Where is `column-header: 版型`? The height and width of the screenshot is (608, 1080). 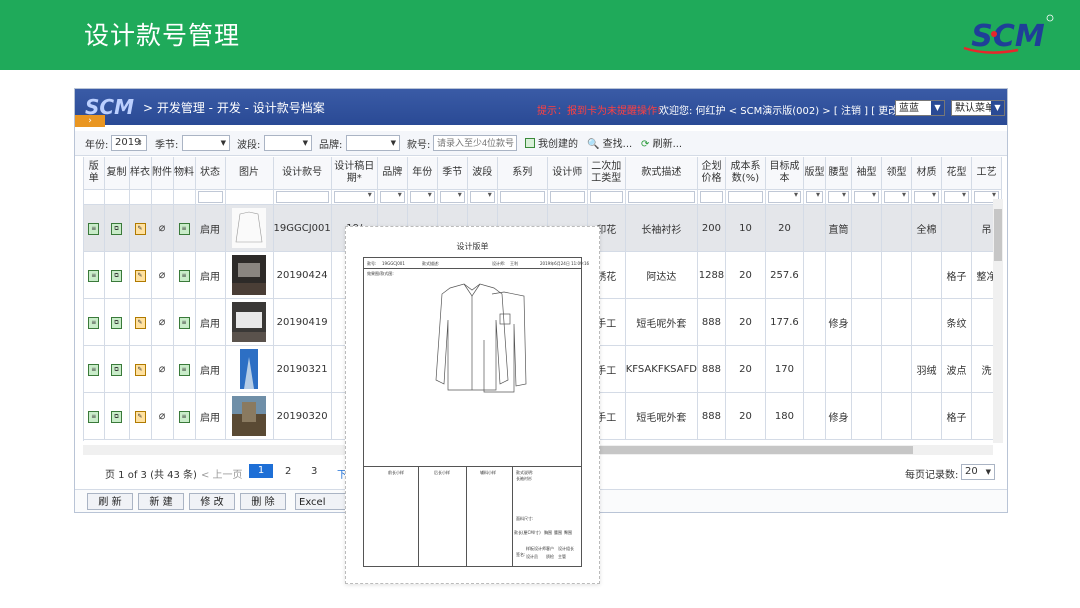
column-header: 版型 is located at coordinates (814, 173).